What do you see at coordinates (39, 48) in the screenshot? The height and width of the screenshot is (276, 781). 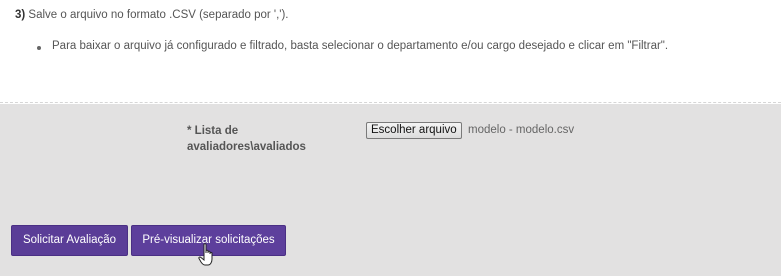 I see `bullet-icon` at bounding box center [39, 48].